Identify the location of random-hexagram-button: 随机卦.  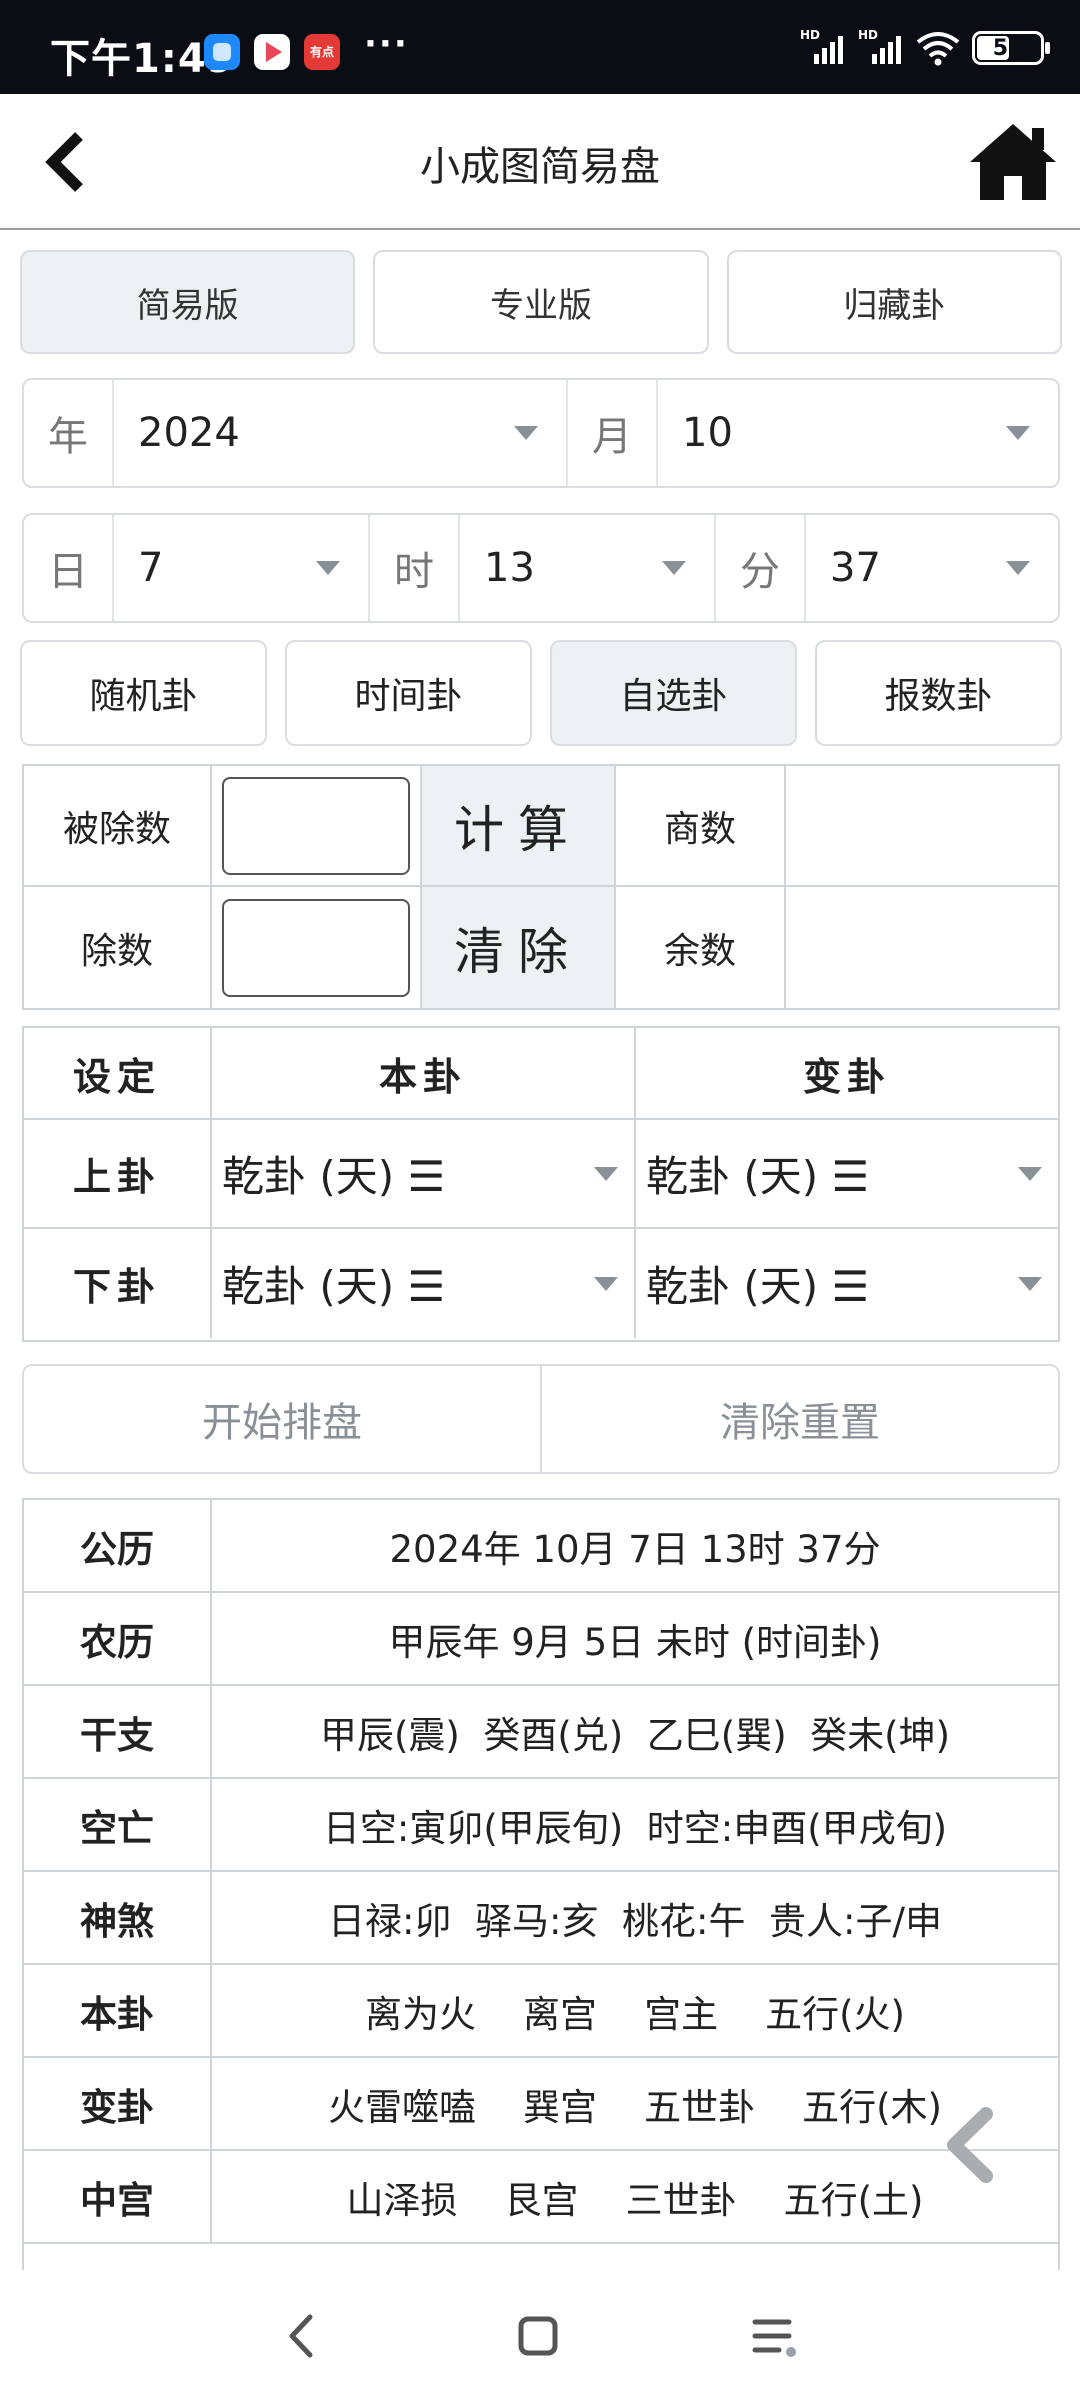
(143, 693).